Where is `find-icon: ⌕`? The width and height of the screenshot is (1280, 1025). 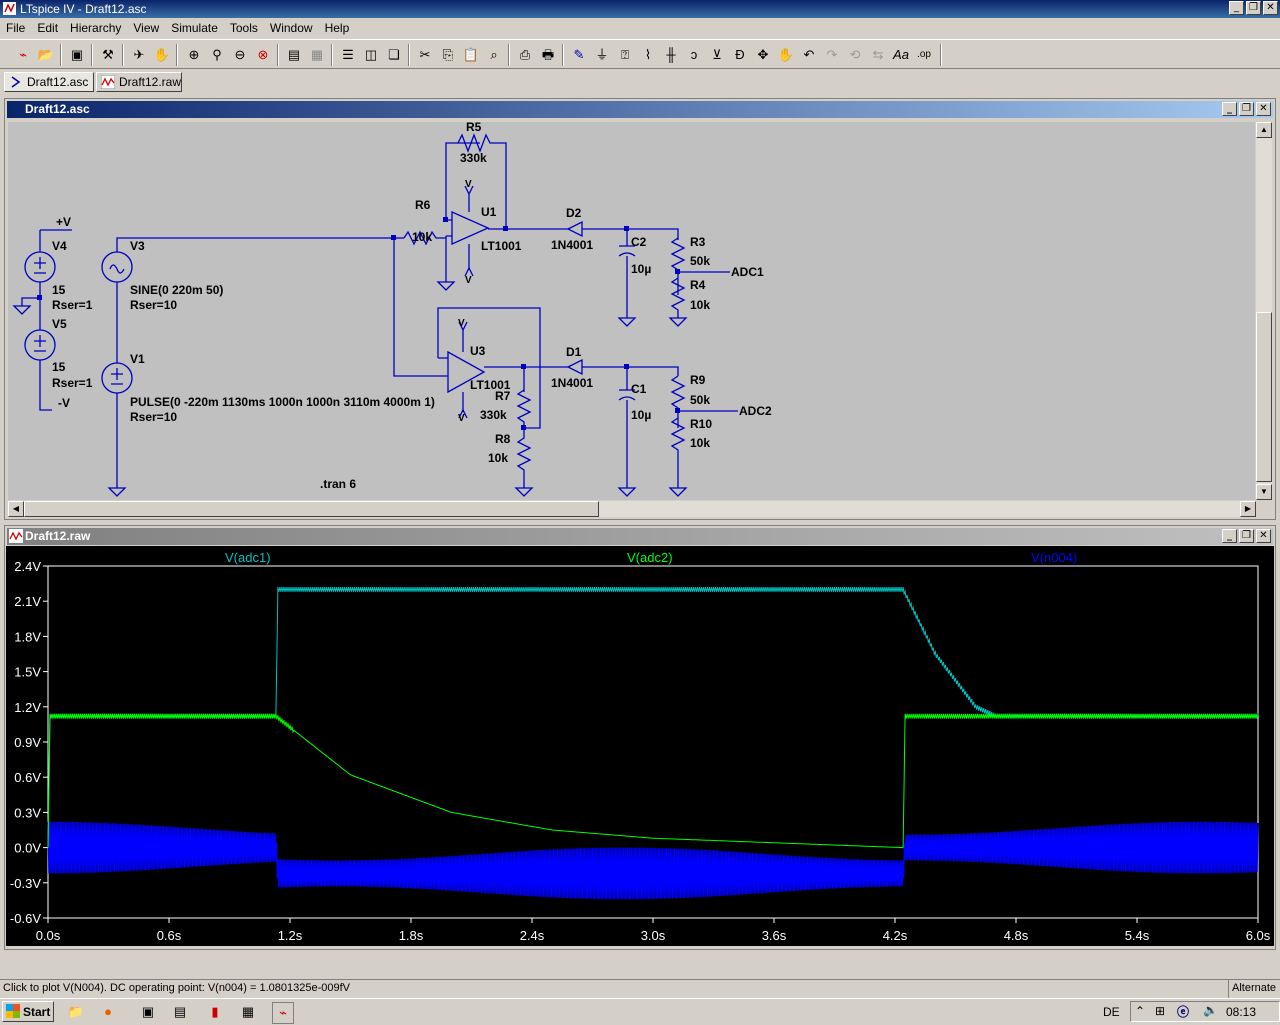
find-icon: ⌕ is located at coordinates (494, 55).